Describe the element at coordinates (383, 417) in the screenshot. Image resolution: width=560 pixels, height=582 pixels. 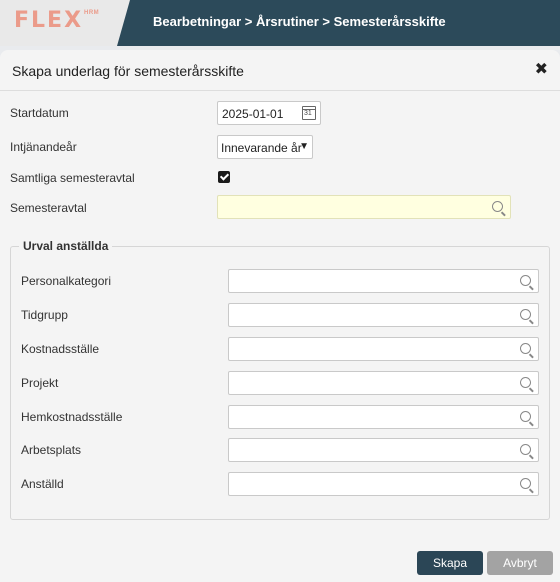
I see `hemkostnadsstalle-field` at that location.